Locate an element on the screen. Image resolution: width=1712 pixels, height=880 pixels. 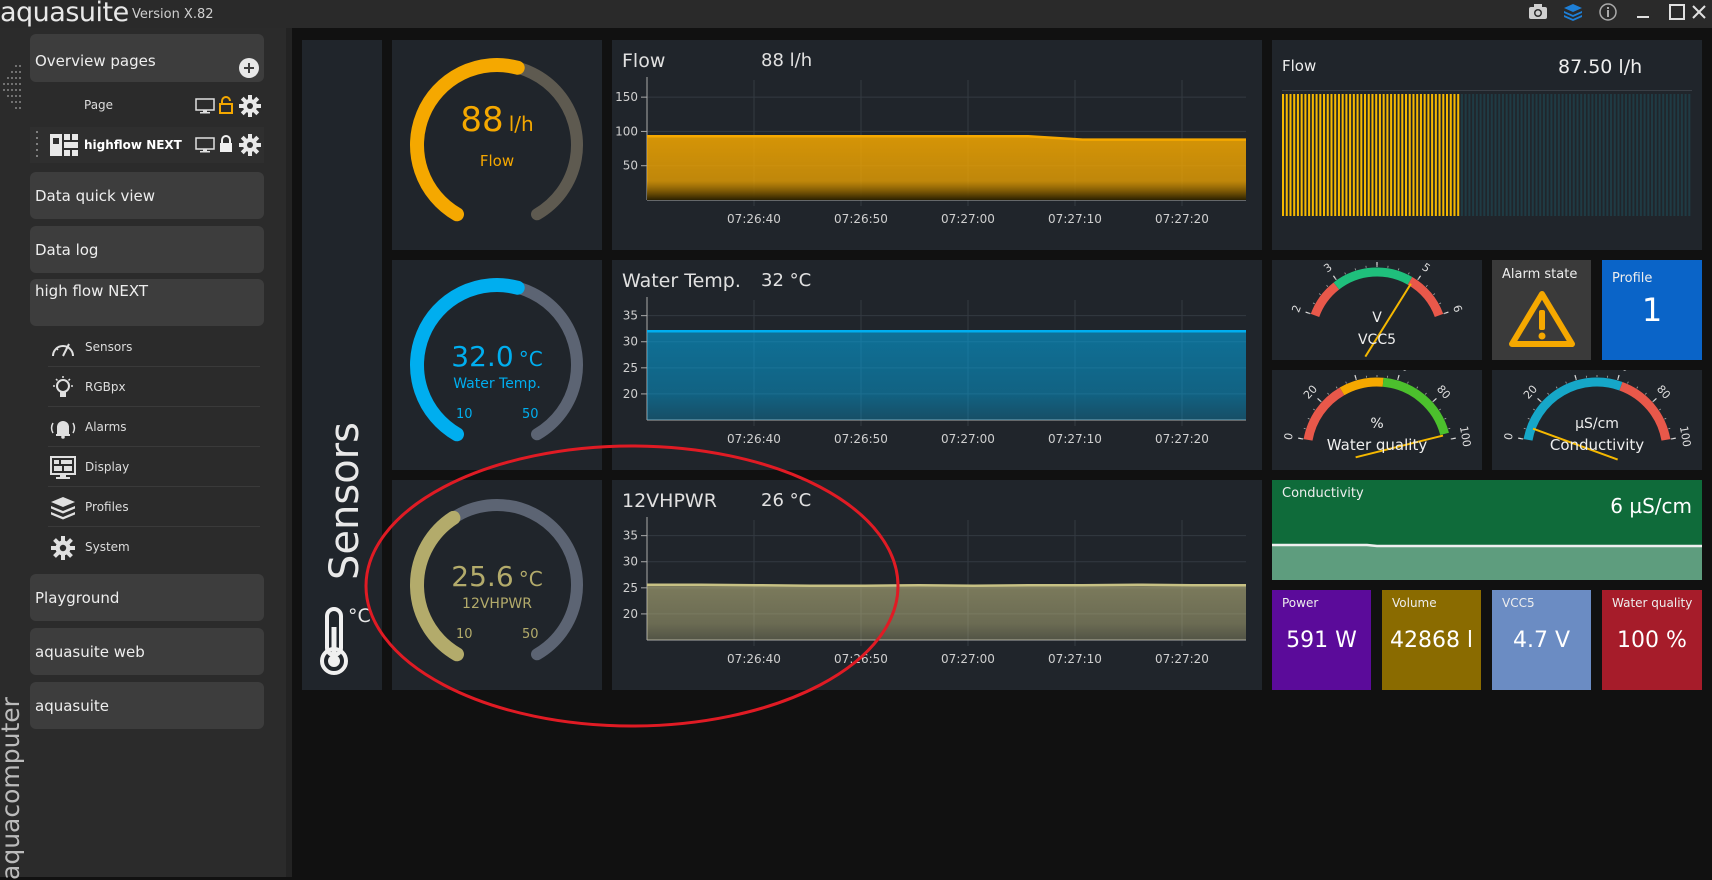
mini-gauge-unit: µS/cm is located at coordinates (1597, 424).